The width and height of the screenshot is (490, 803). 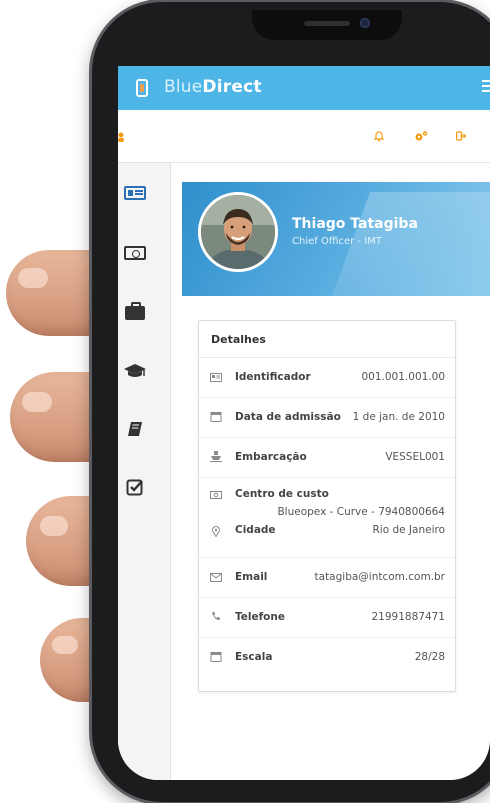 What do you see at coordinates (304, 136) in the screenshot?
I see `top-toolbar` at bounding box center [304, 136].